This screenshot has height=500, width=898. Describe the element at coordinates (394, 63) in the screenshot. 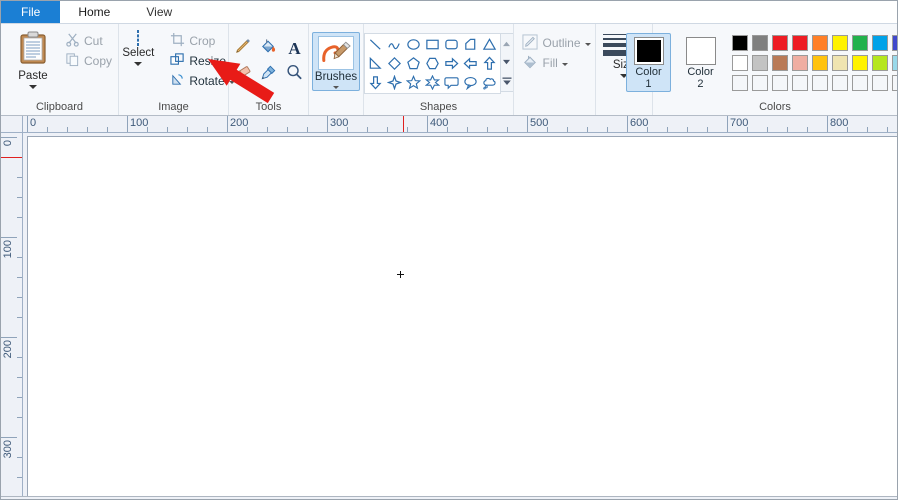

I see `shape-diamond` at that location.